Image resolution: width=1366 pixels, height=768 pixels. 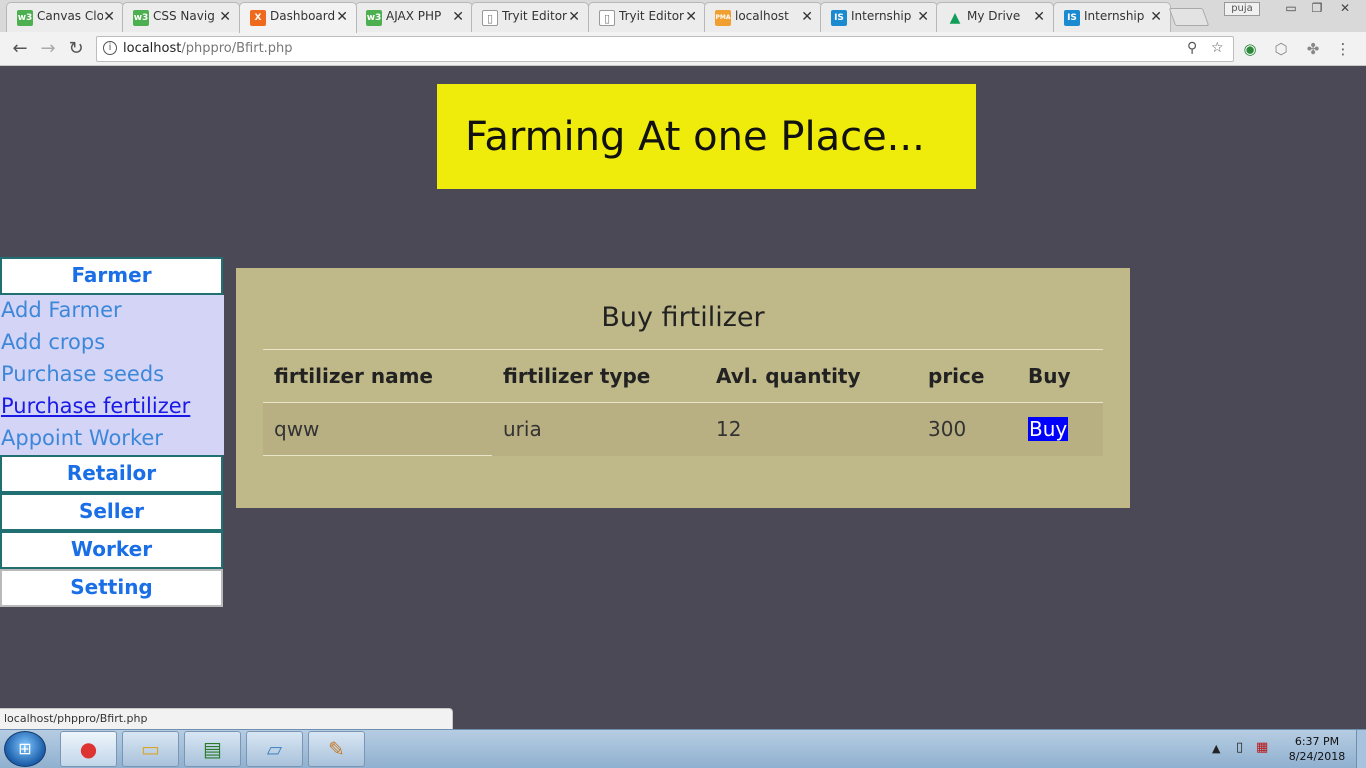 What do you see at coordinates (212, 749) in the screenshot?
I see `taskbar-task-manager-icon: ▤` at bounding box center [212, 749].